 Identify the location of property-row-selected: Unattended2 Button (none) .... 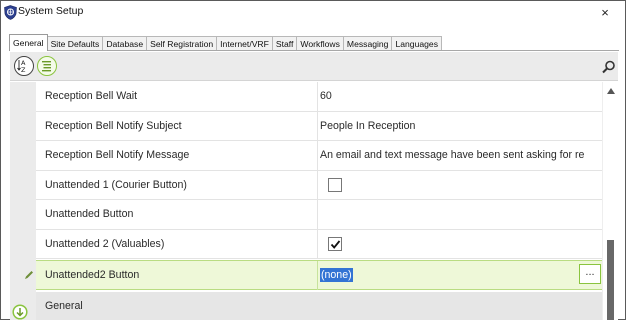
(319, 275).